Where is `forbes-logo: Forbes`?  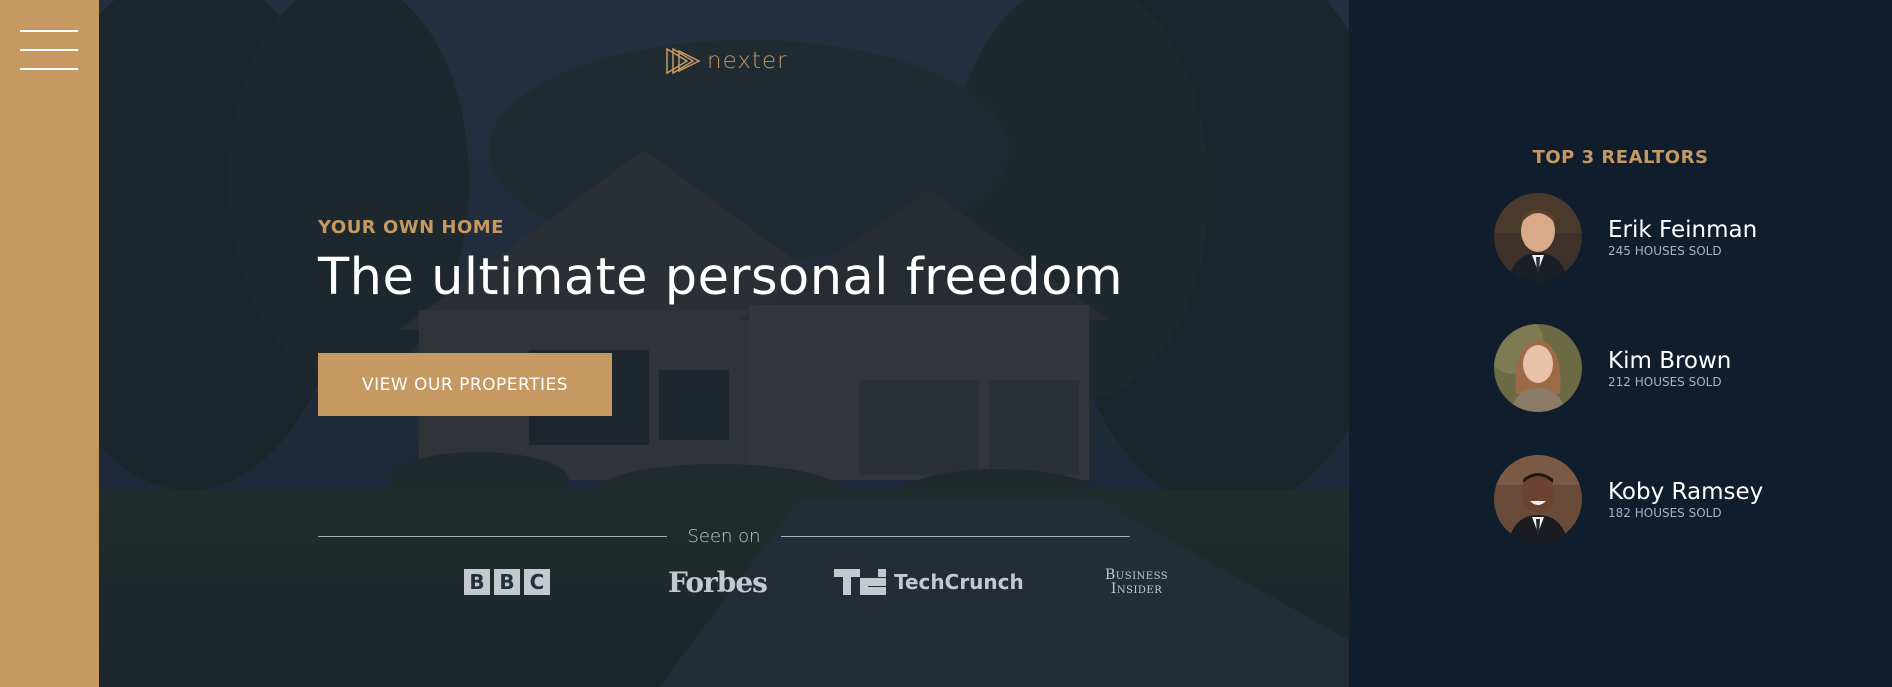
forbes-logo: Forbes is located at coordinates (718, 582).